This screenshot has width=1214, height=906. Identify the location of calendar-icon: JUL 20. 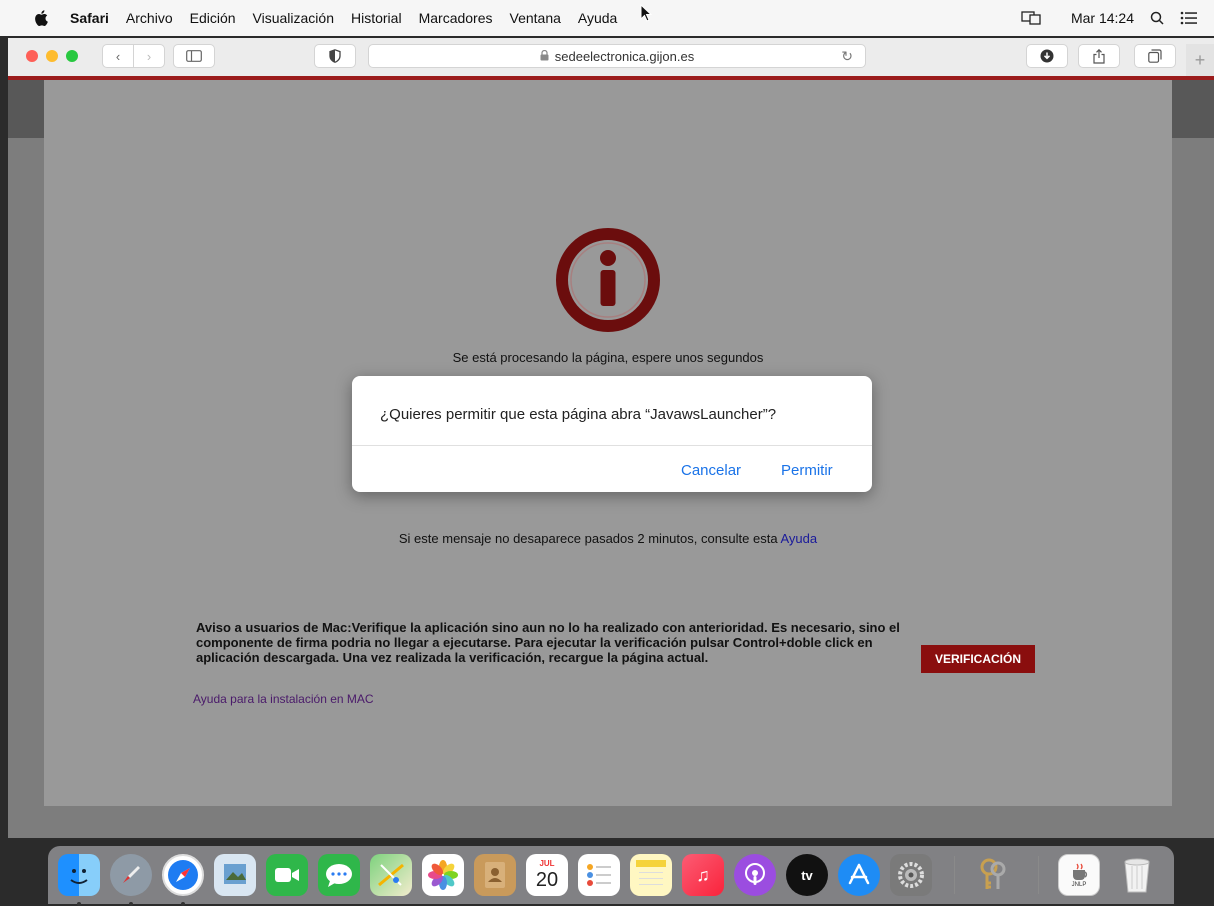
(547, 875).